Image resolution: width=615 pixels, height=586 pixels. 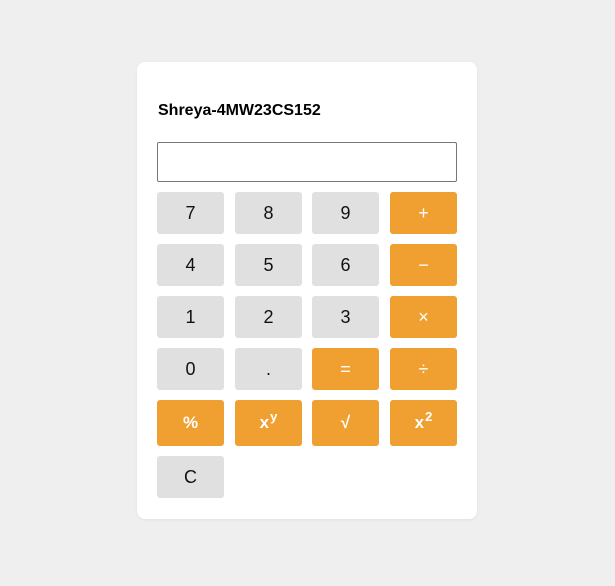 I want to click on decimal-button: ., so click(x=268, y=369).